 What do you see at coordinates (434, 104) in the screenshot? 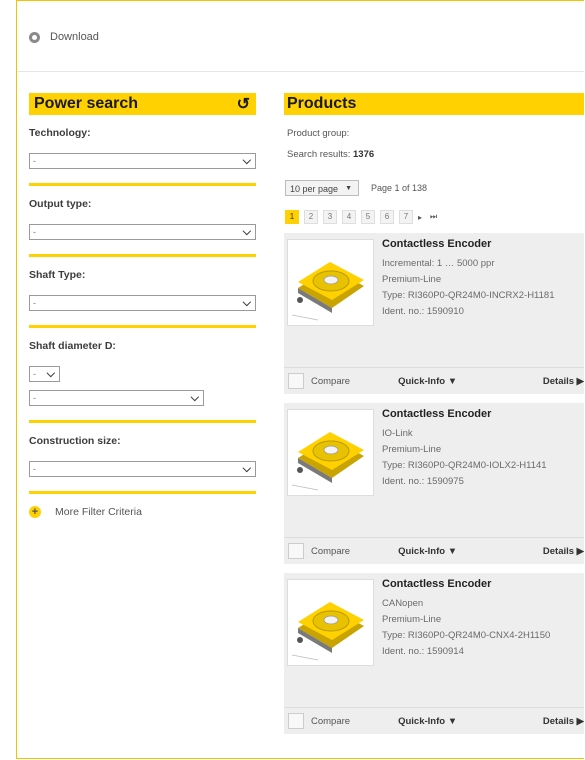
I see `products-title: Products` at bounding box center [434, 104].